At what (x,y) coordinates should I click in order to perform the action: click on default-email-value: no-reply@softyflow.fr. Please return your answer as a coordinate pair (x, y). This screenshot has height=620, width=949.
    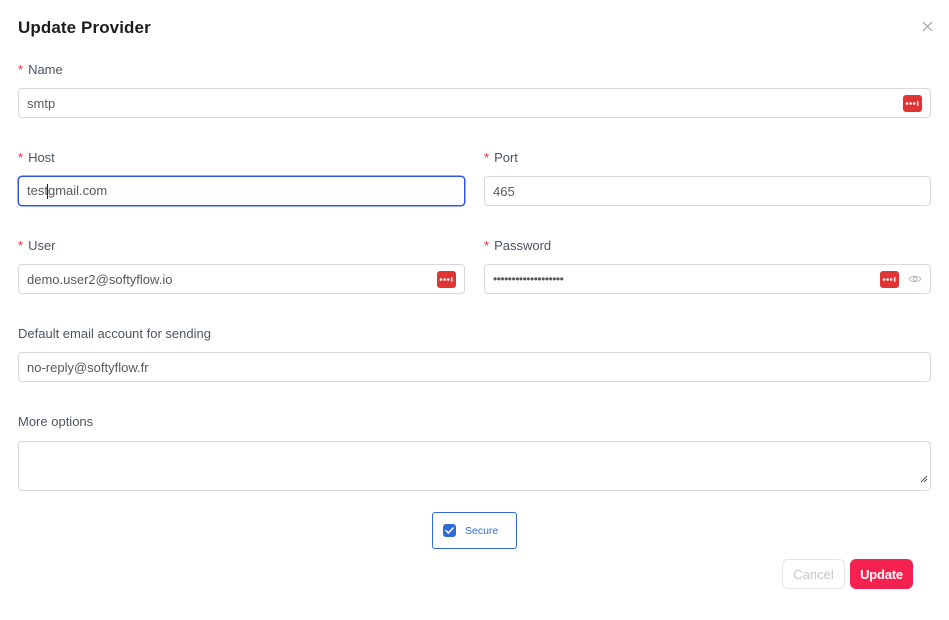
    Looking at the image, I should click on (88, 367).